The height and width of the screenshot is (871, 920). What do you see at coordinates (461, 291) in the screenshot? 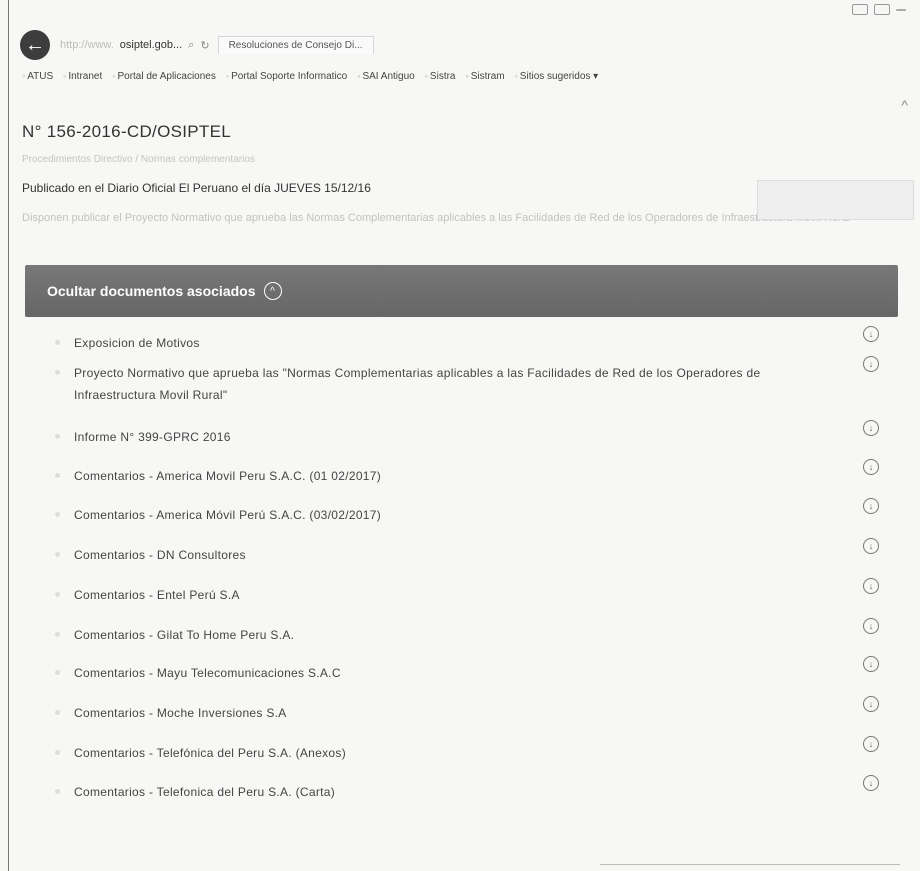
I see `hide-documents-toggle: Ocultar documentos asociados ^` at bounding box center [461, 291].